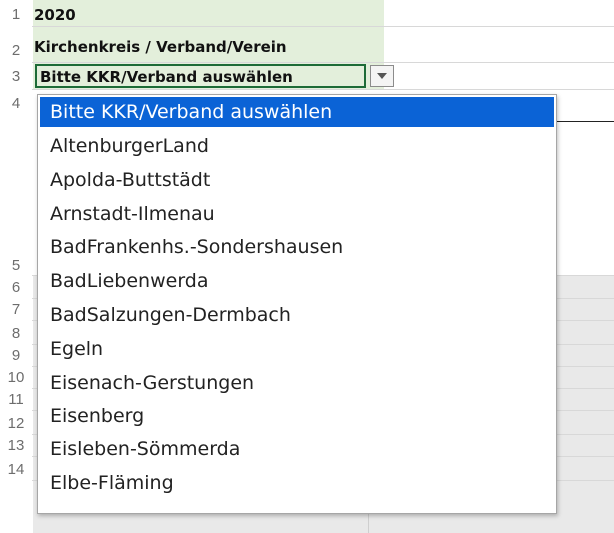  Describe the element at coordinates (16, 263) in the screenshot. I see `row-header-5: 5` at that location.